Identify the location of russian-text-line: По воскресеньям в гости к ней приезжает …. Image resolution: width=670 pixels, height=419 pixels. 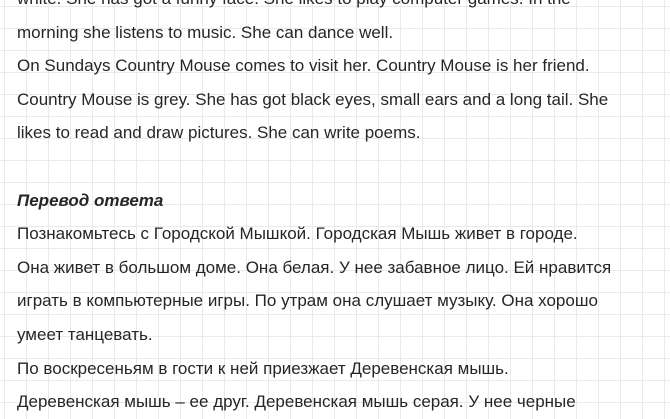
(263, 368).